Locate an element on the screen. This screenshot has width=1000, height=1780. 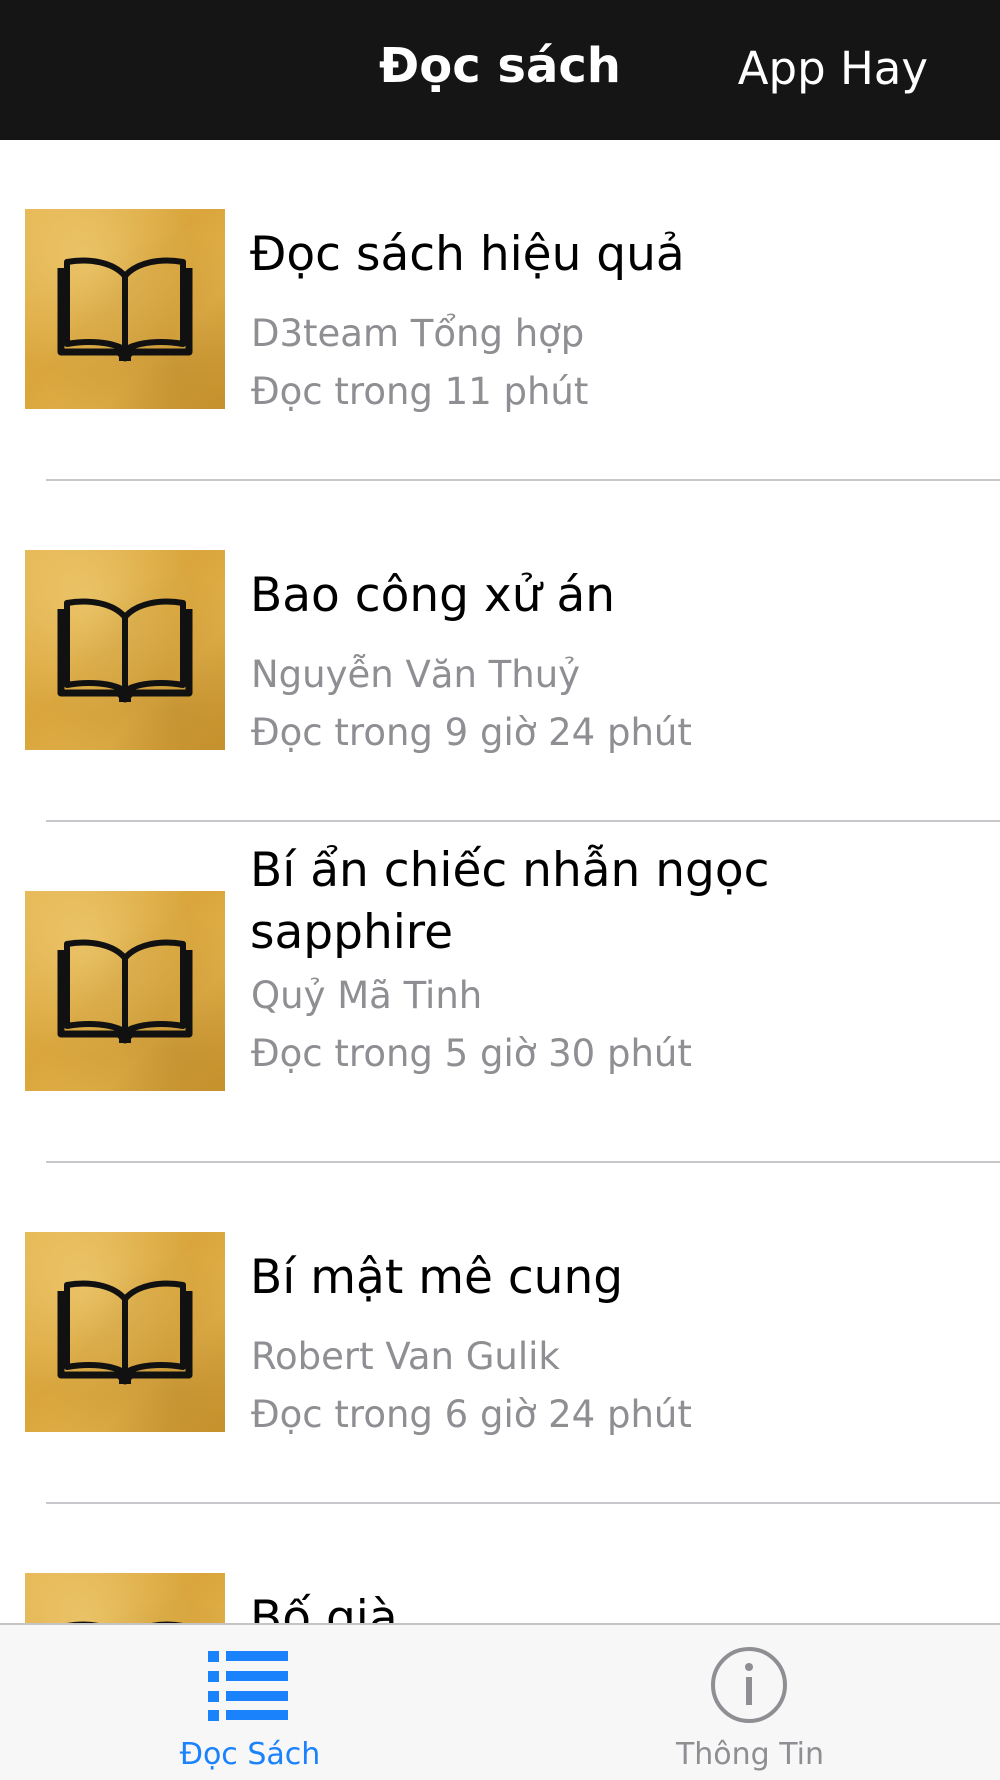
book-author: Robert Van Gulik is located at coordinates (405, 1356).